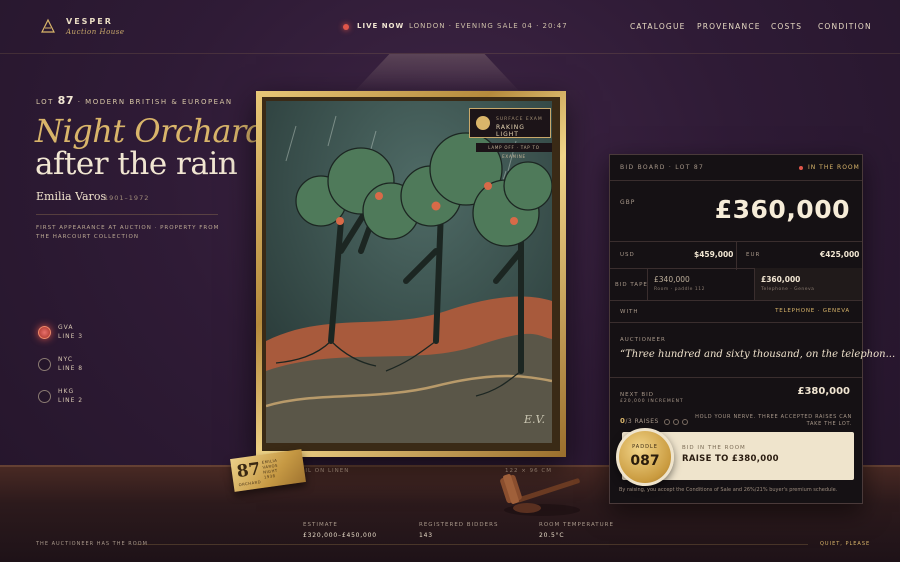 The height and width of the screenshot is (562, 900). Describe the element at coordinates (658, 26) in the screenshot. I see `nav-catalogue: CATALOGUE` at that location.